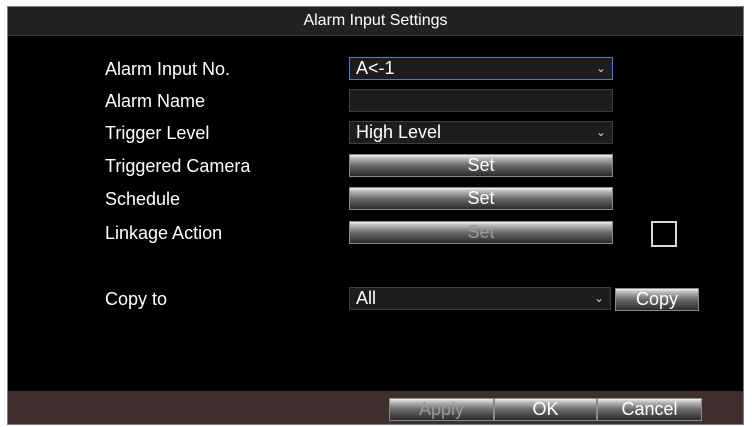  I want to click on copy-button: Copy, so click(657, 299).